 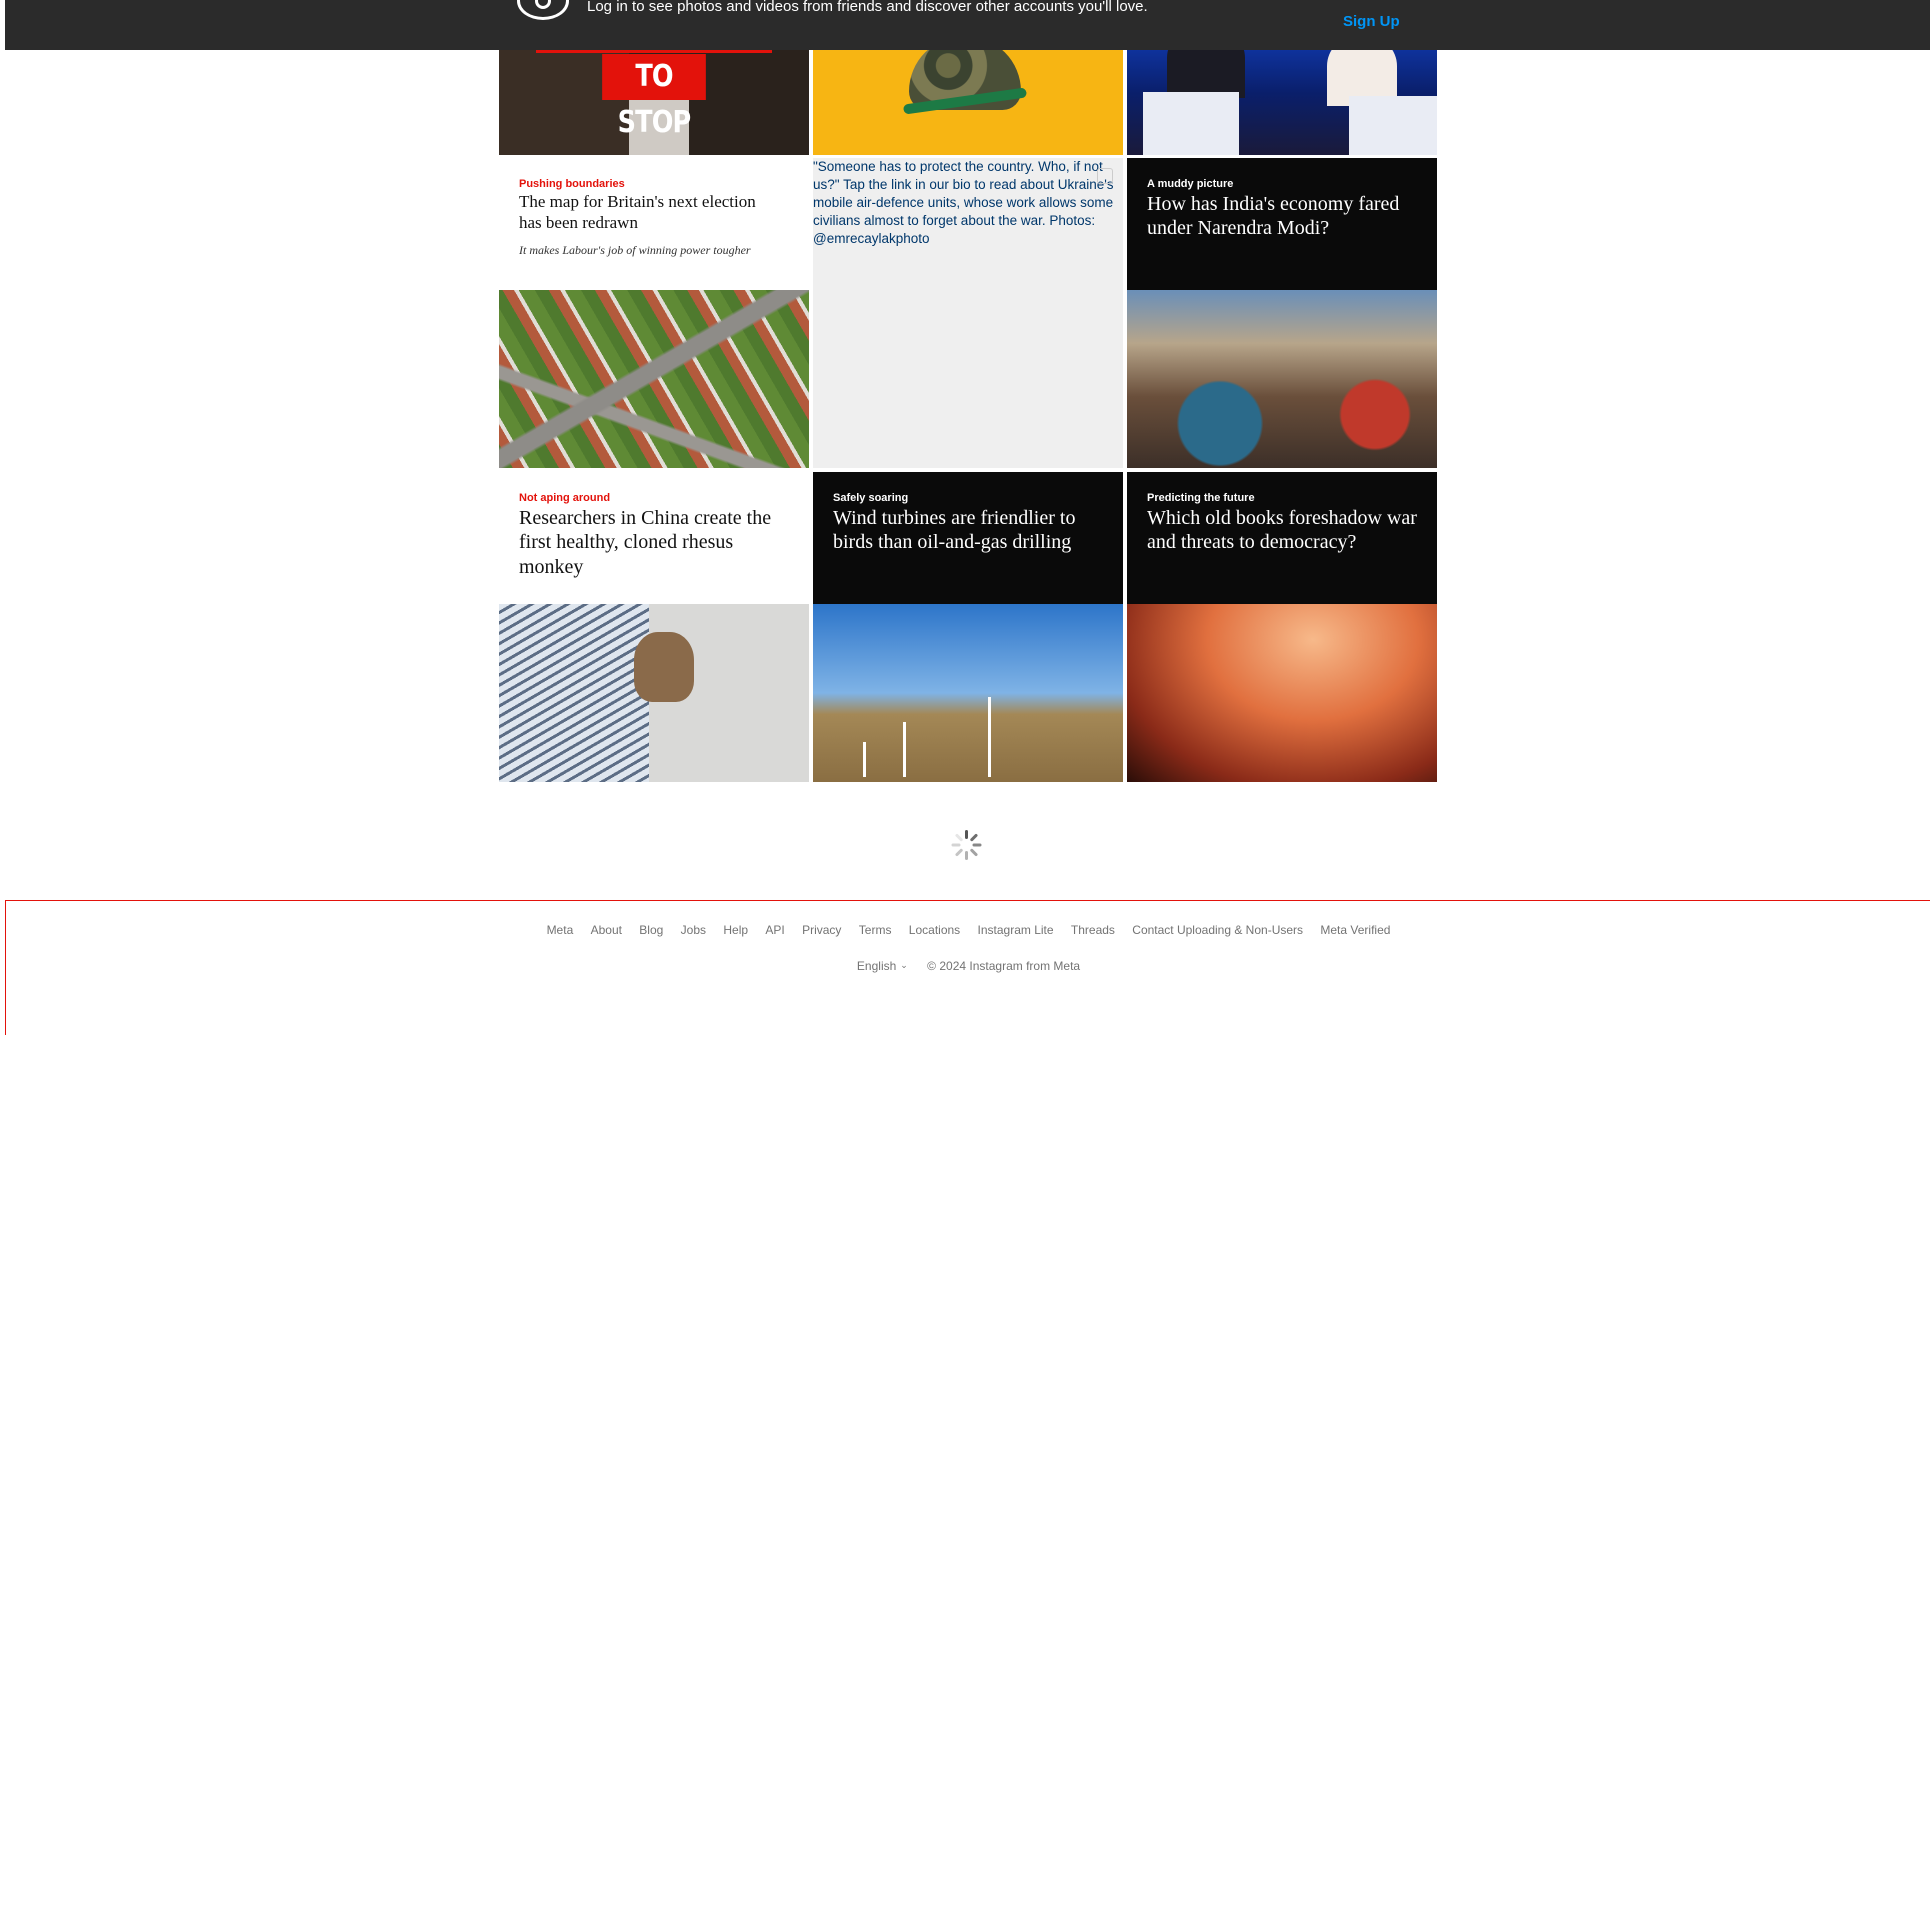 I want to click on footer-link-api: API, so click(x=774, y=930).